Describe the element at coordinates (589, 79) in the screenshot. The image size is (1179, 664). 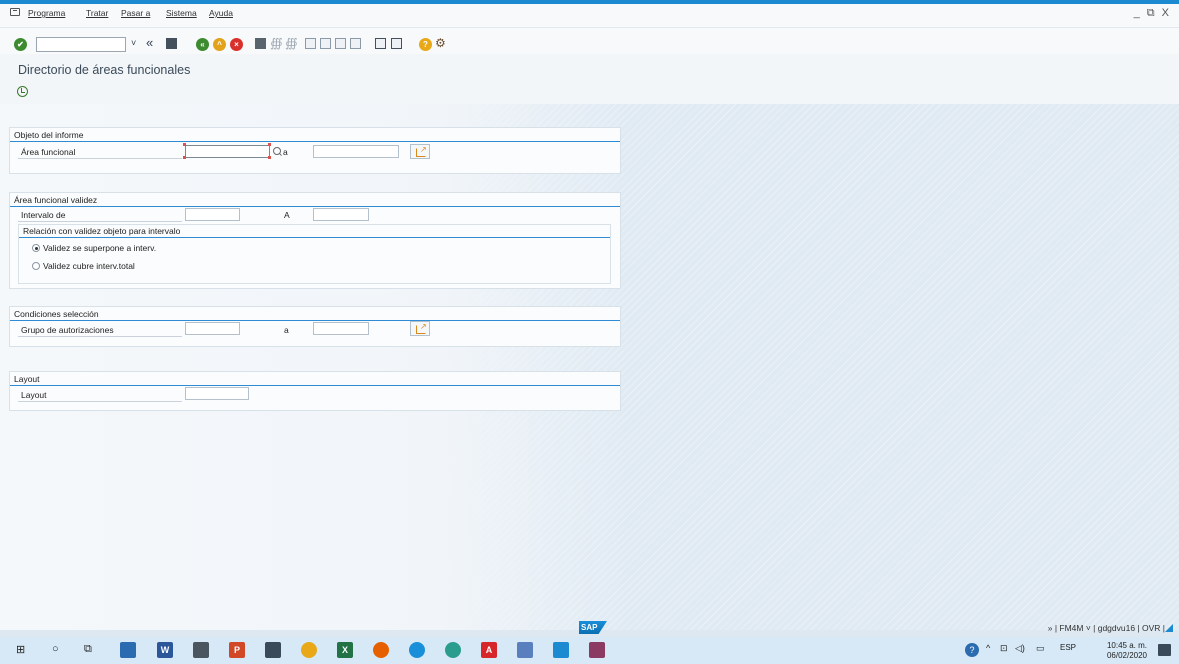
I see `title-area` at that location.